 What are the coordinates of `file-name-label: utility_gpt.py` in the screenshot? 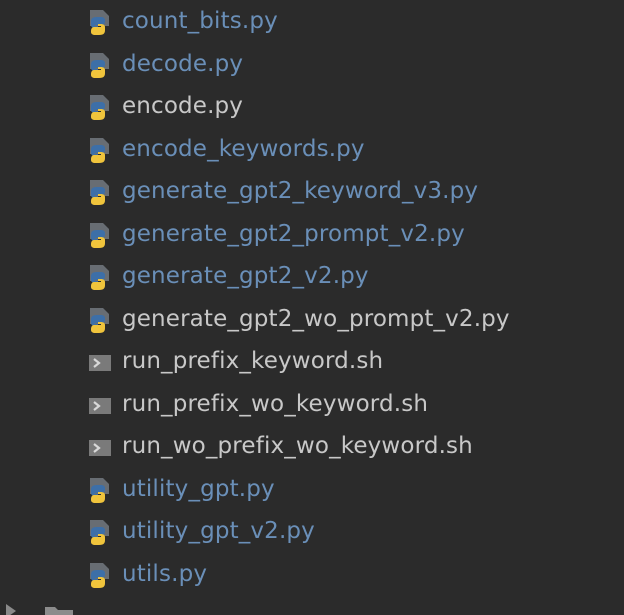 It's located at (198, 488).